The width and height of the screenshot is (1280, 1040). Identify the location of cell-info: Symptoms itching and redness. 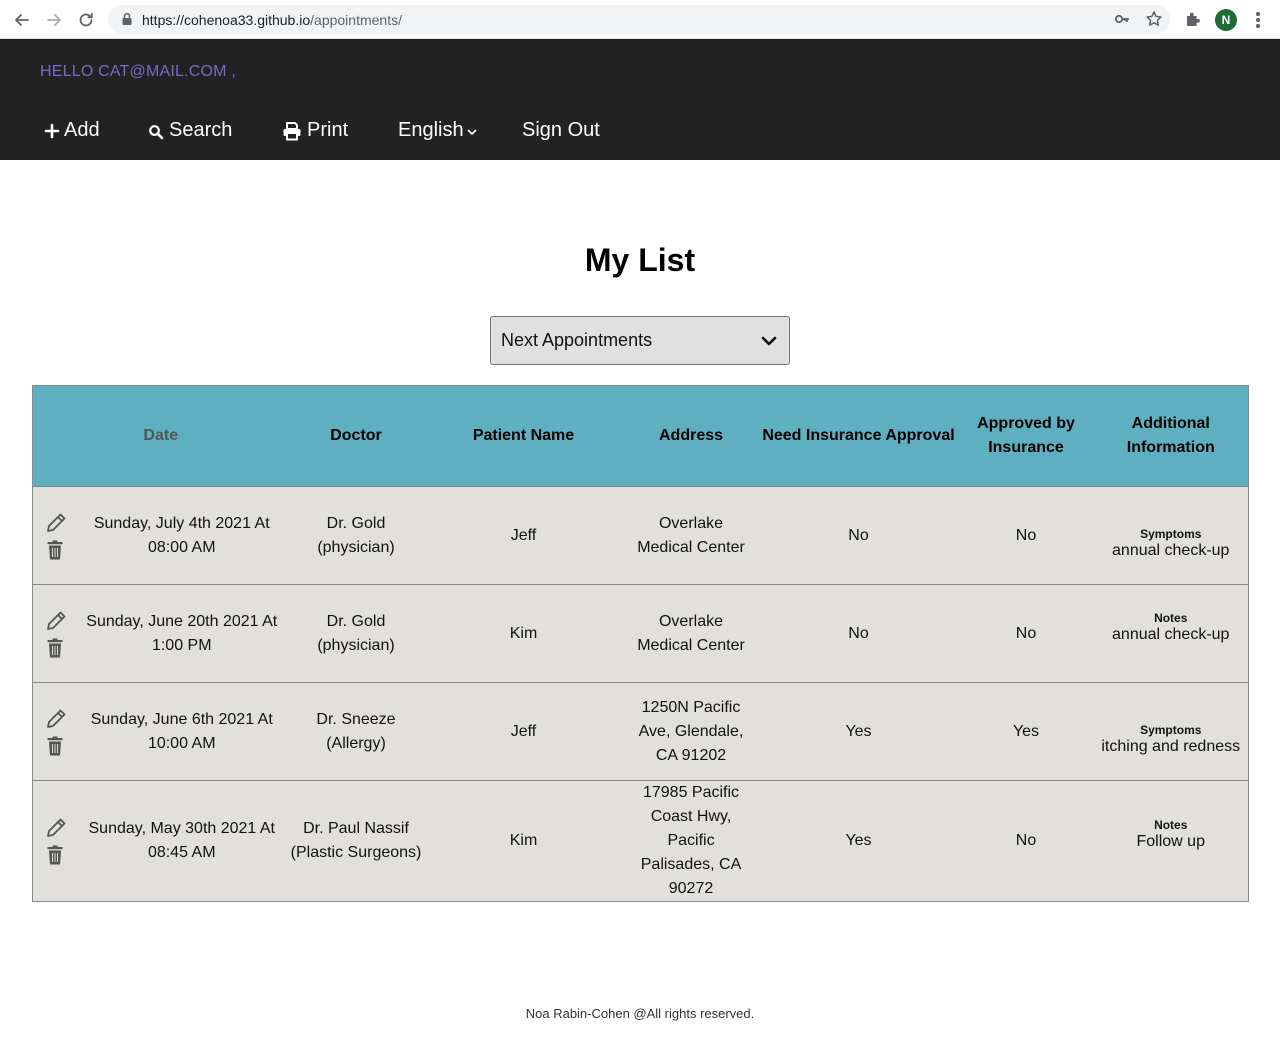
(1171, 731).